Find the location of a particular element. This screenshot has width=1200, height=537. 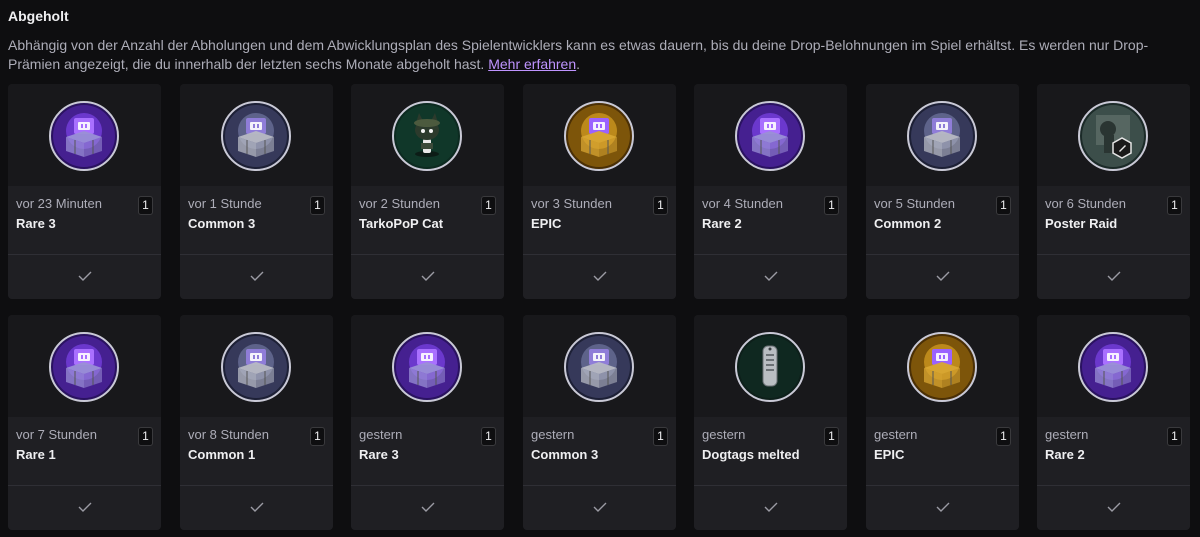

dogtags-icon is located at coordinates (770, 367).